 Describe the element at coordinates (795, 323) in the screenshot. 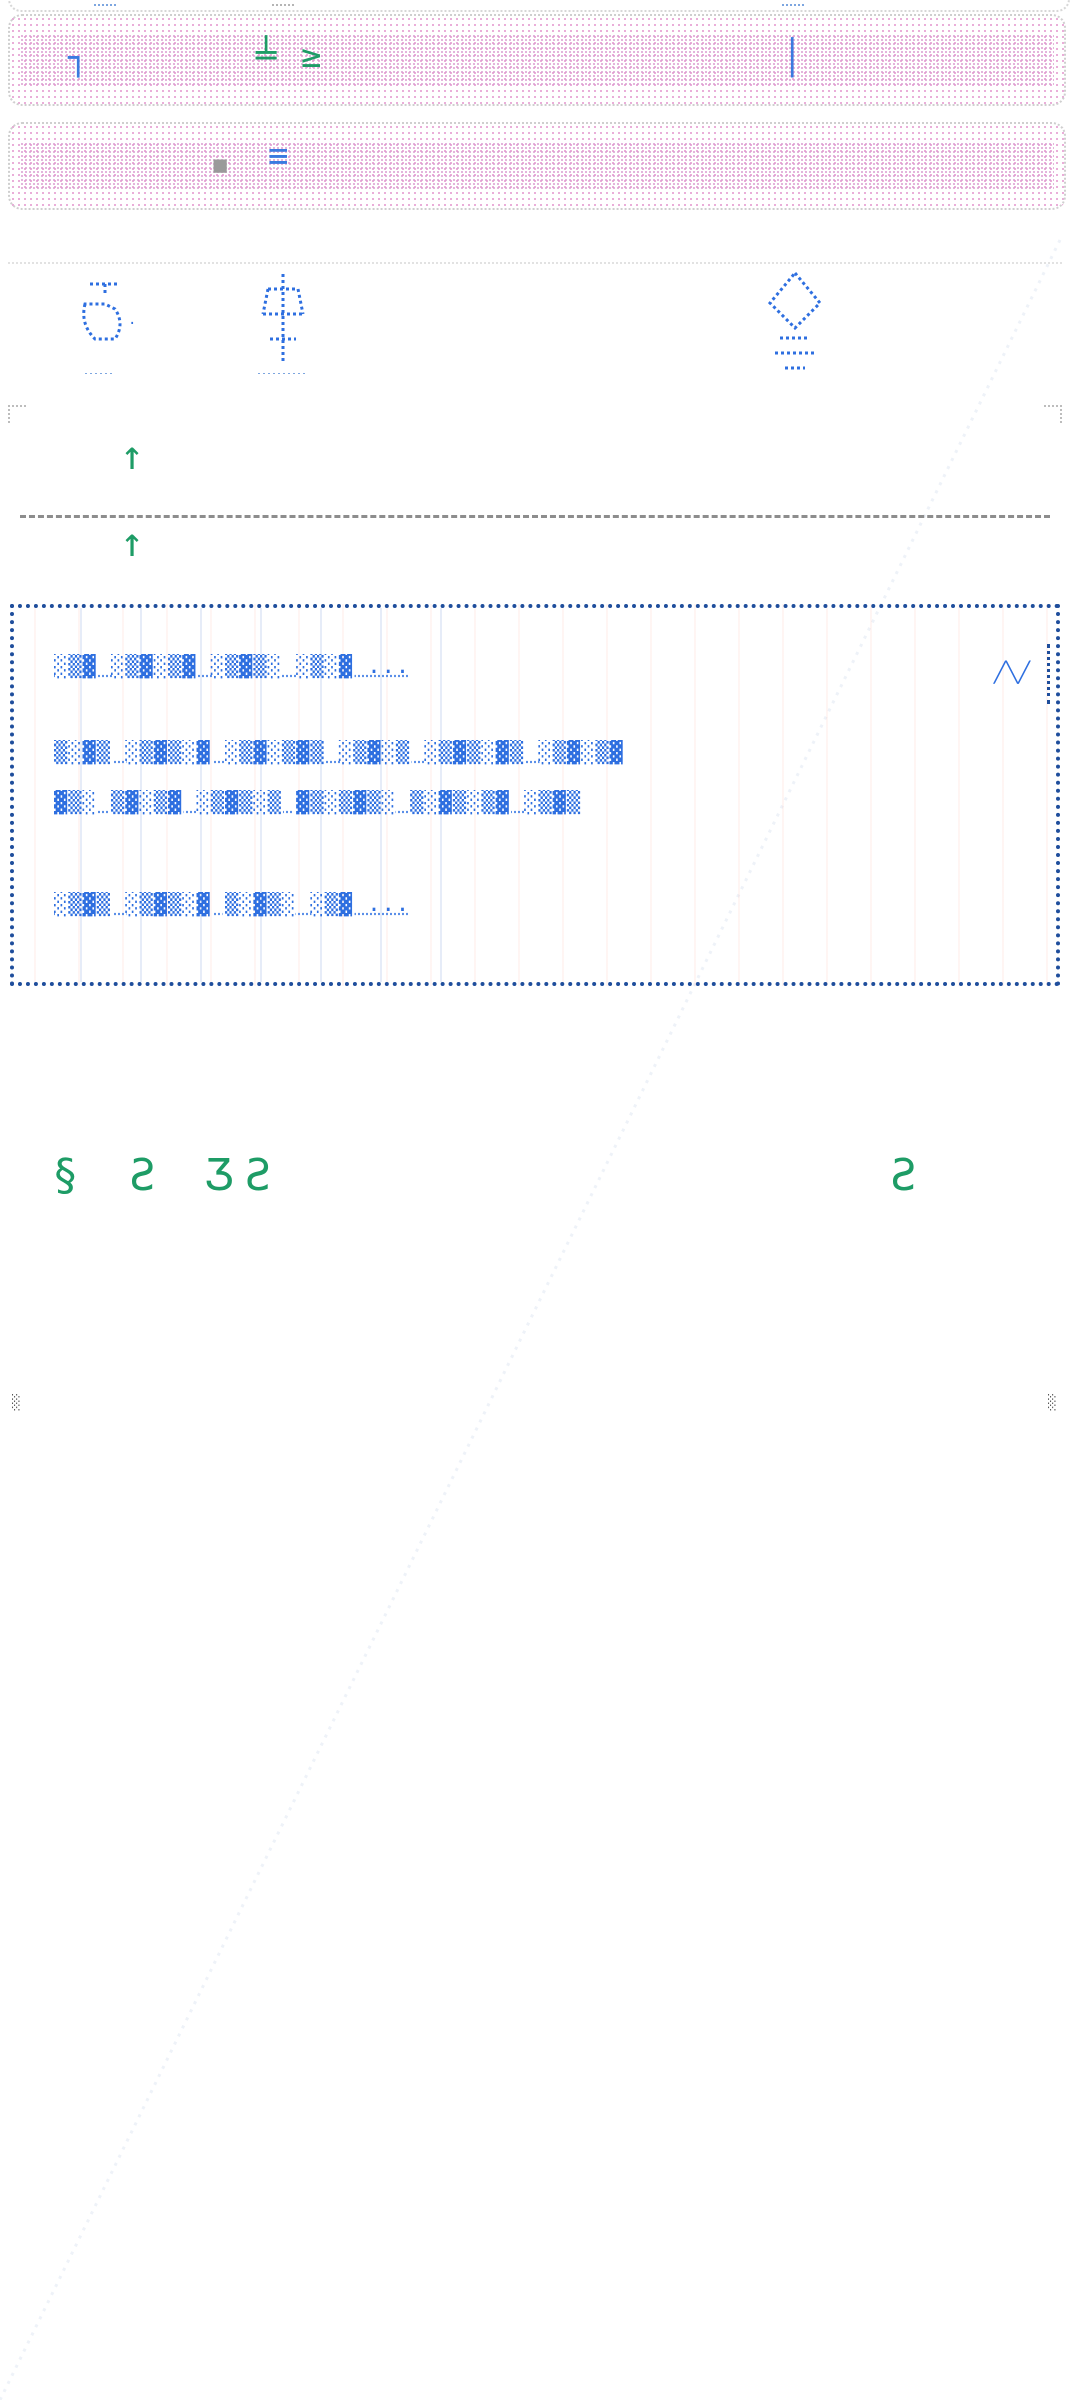

I see `diamond-icon` at that location.